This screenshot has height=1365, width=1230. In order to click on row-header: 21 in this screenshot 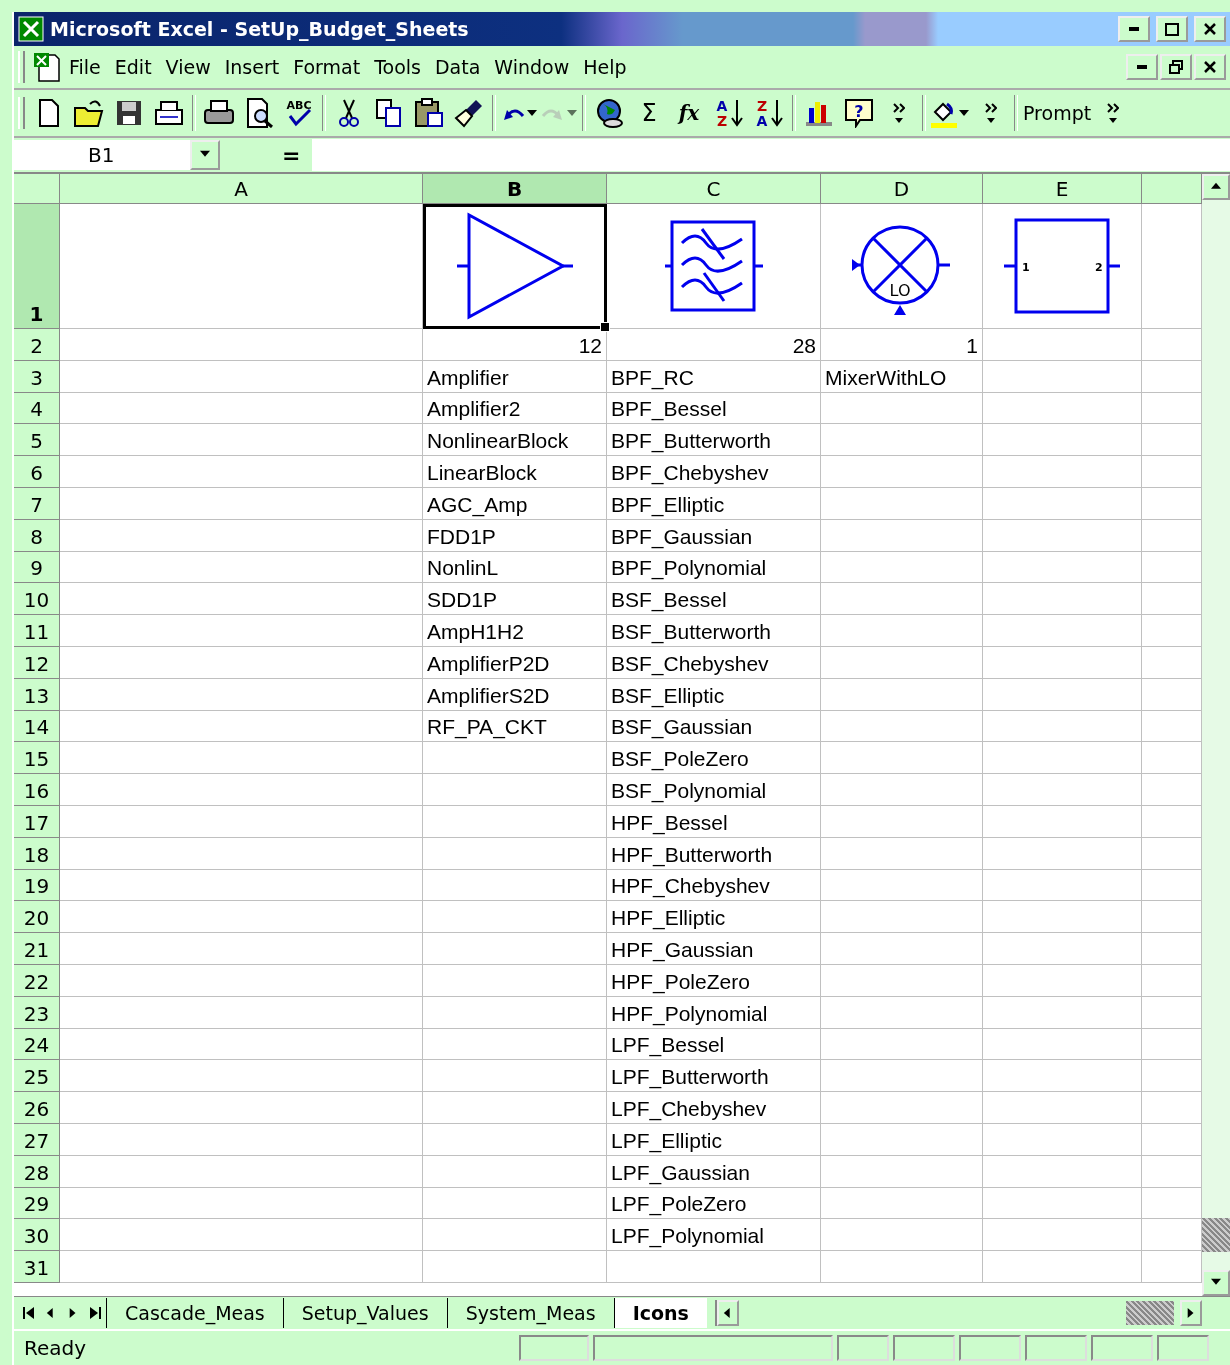, I will do `click(37, 949)`.